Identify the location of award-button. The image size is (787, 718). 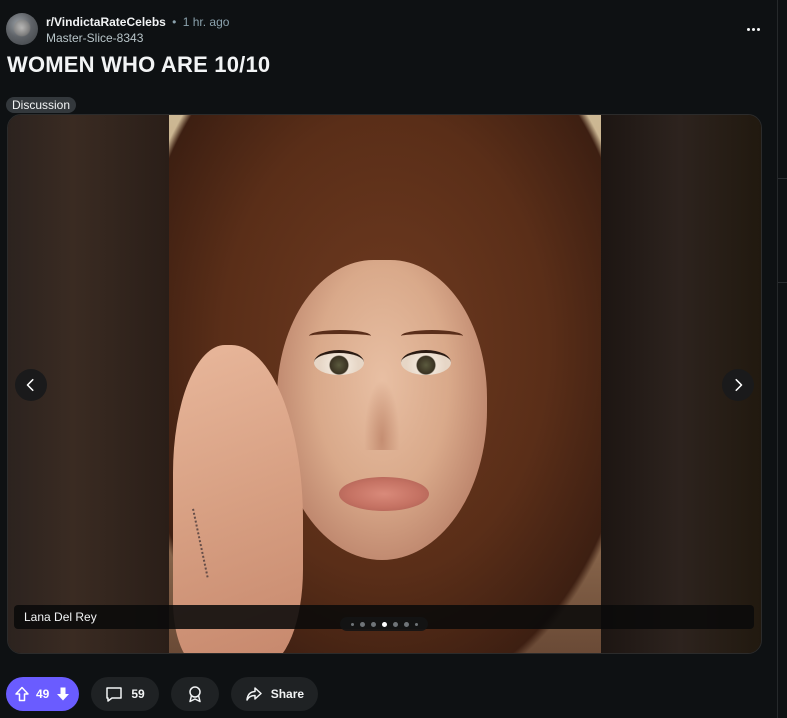
(194, 694).